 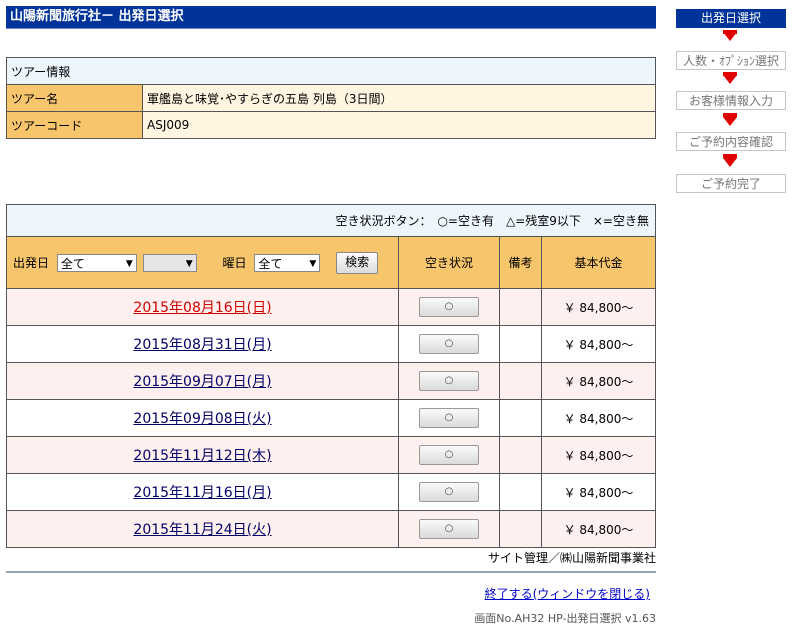 What do you see at coordinates (287, 262) in the screenshot?
I see `weekday-select: 全て ▼` at bounding box center [287, 262].